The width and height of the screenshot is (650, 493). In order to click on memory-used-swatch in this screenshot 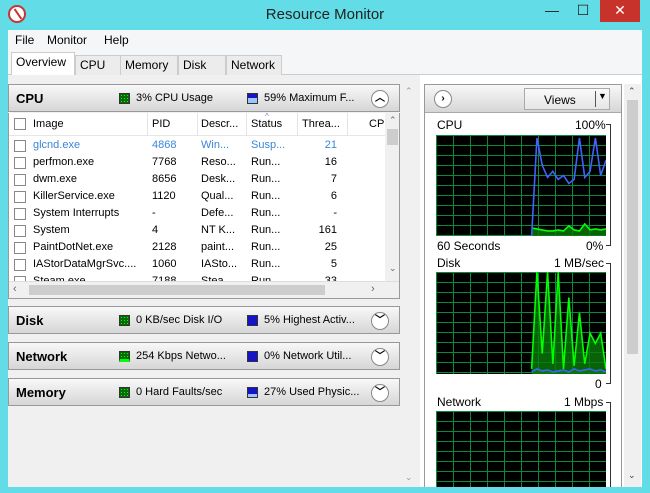, I will do `click(252, 392)`.